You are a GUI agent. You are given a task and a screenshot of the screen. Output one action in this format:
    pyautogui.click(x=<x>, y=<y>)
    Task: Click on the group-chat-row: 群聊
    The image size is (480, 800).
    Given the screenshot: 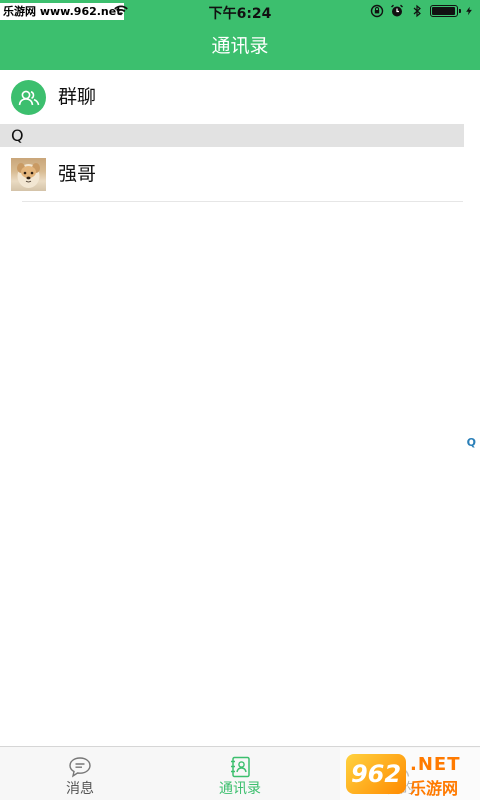 What is the action you would take?
    pyautogui.click(x=240, y=97)
    